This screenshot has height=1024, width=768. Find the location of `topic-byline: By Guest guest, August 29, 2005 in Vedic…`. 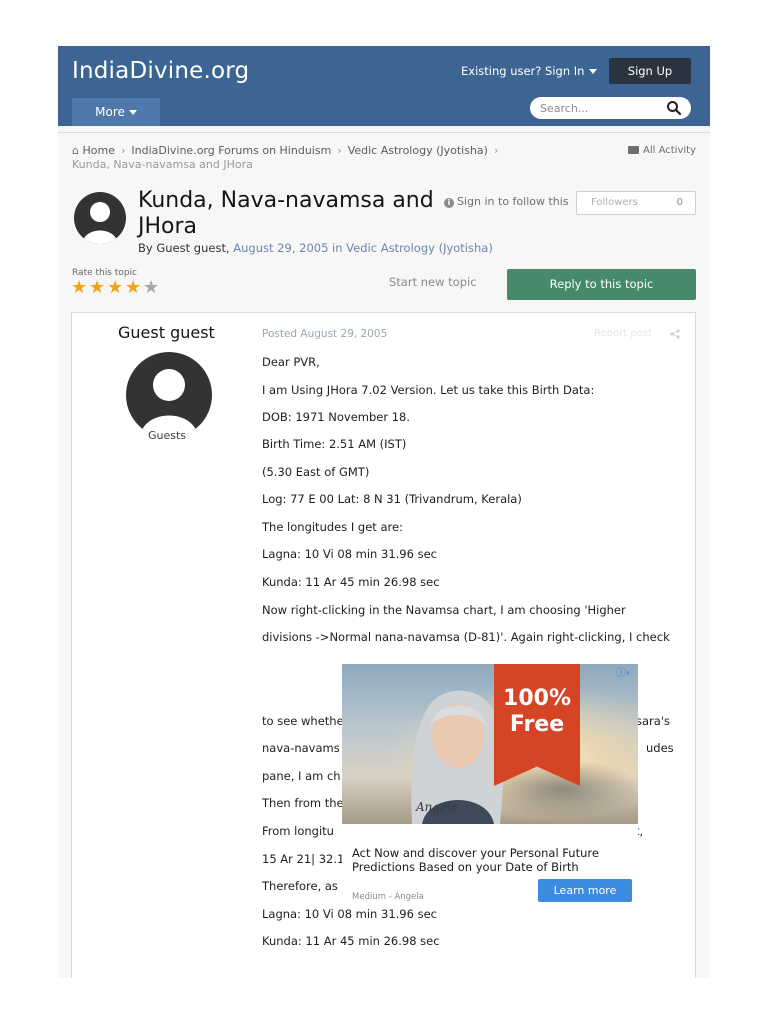

topic-byline: By Guest guest, August 29, 2005 in Vedic… is located at coordinates (315, 248).